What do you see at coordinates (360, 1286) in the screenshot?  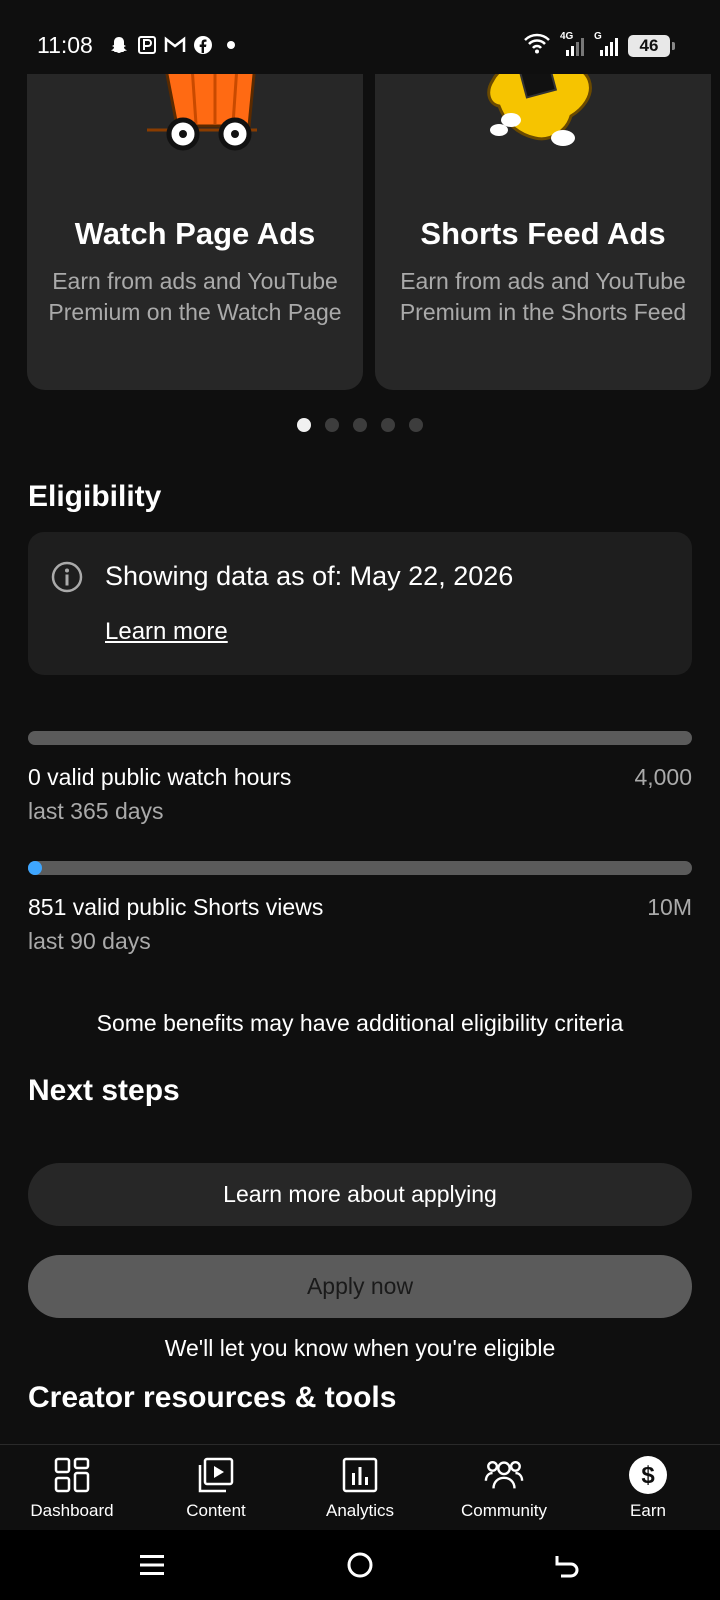 I see `apply-now-button: Apply now` at bounding box center [360, 1286].